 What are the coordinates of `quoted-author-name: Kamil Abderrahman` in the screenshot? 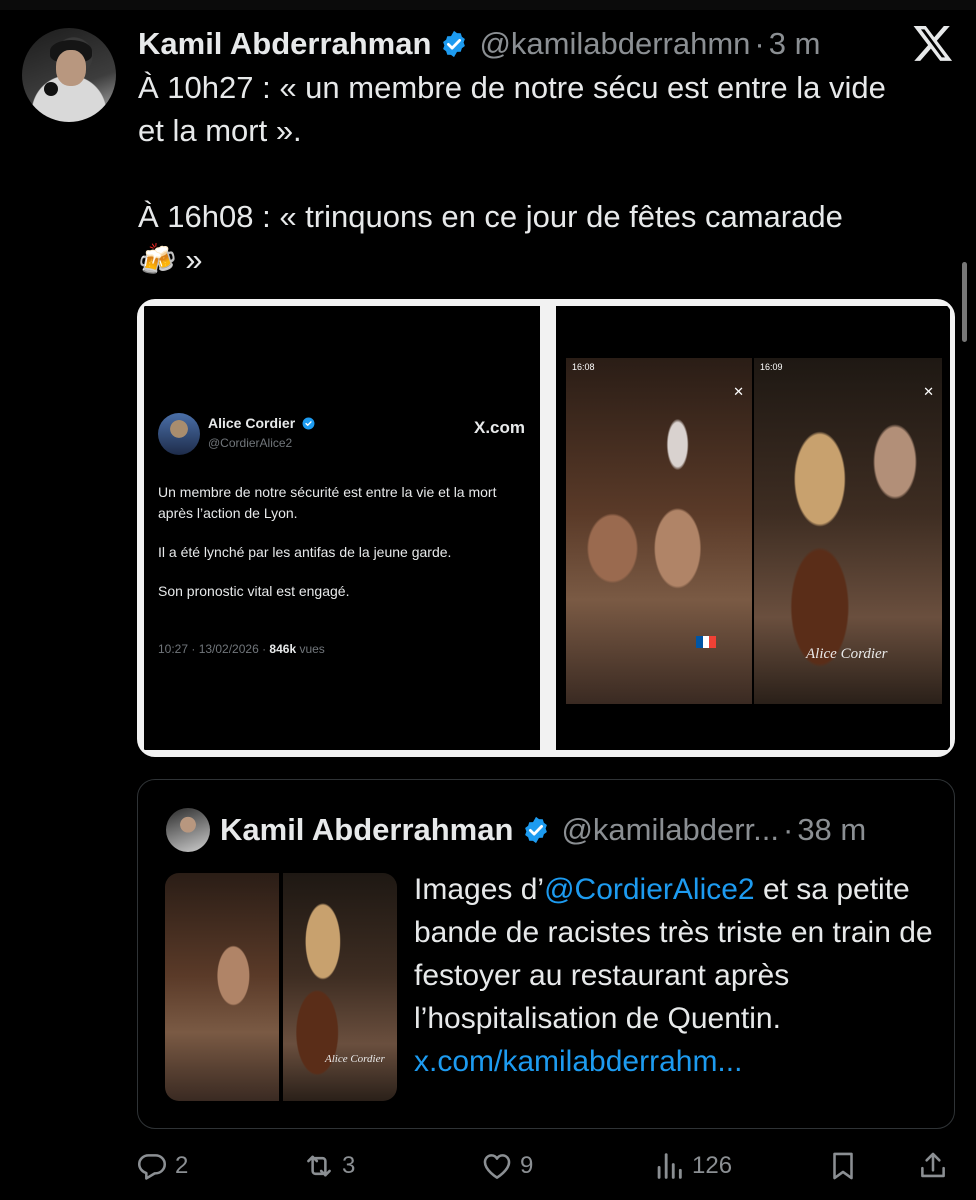 It's located at (366, 830).